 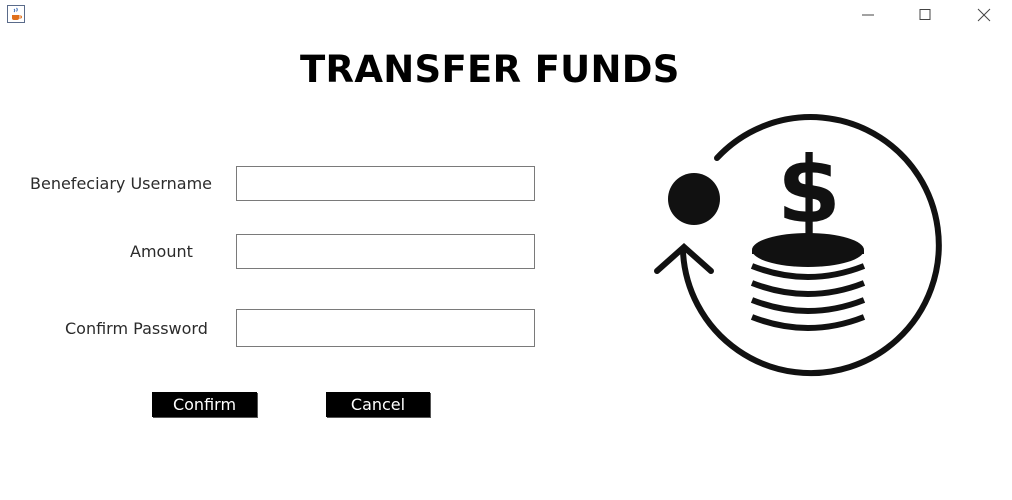 What do you see at coordinates (490, 69) in the screenshot?
I see `page-title: TRANSFER FUNDS` at bounding box center [490, 69].